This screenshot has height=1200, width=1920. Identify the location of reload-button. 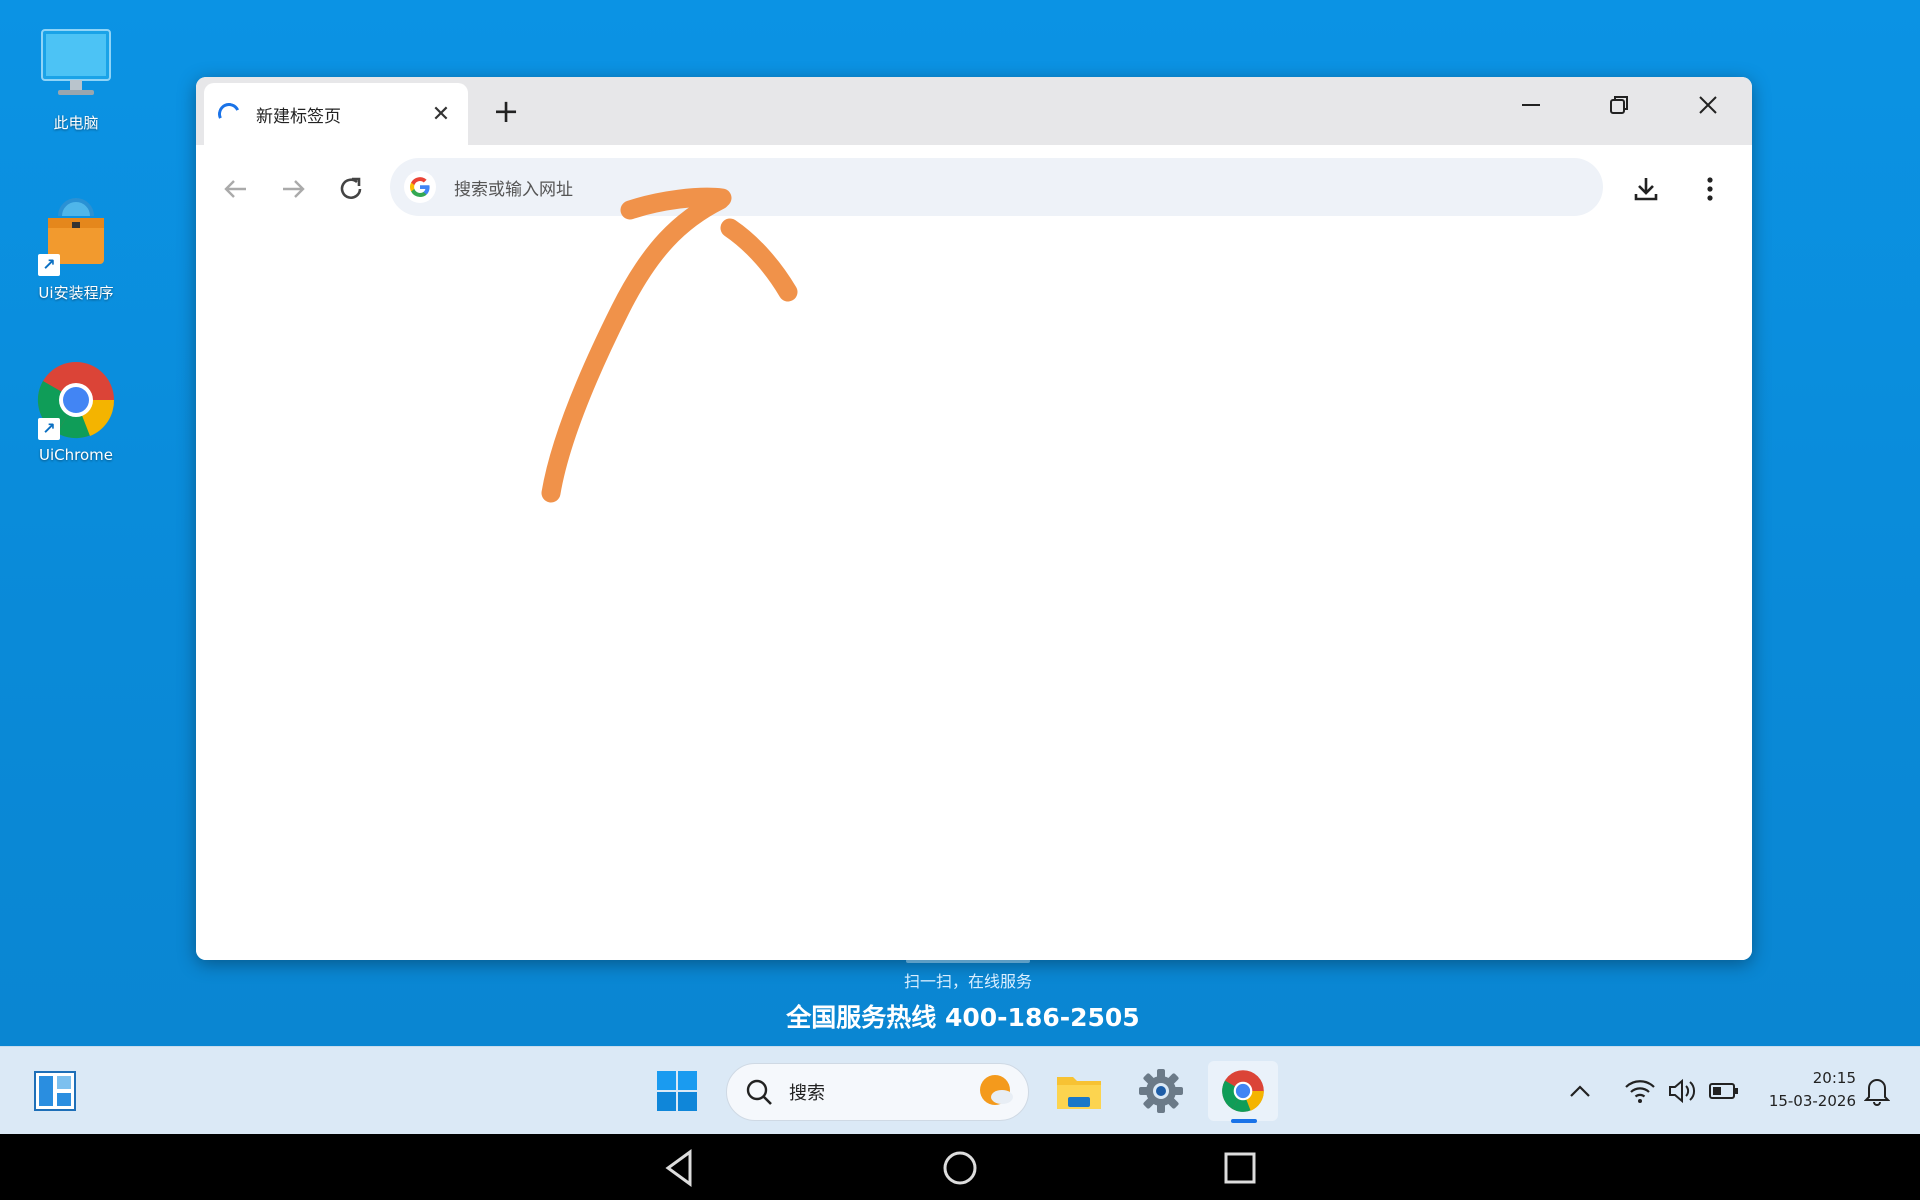
(351, 189).